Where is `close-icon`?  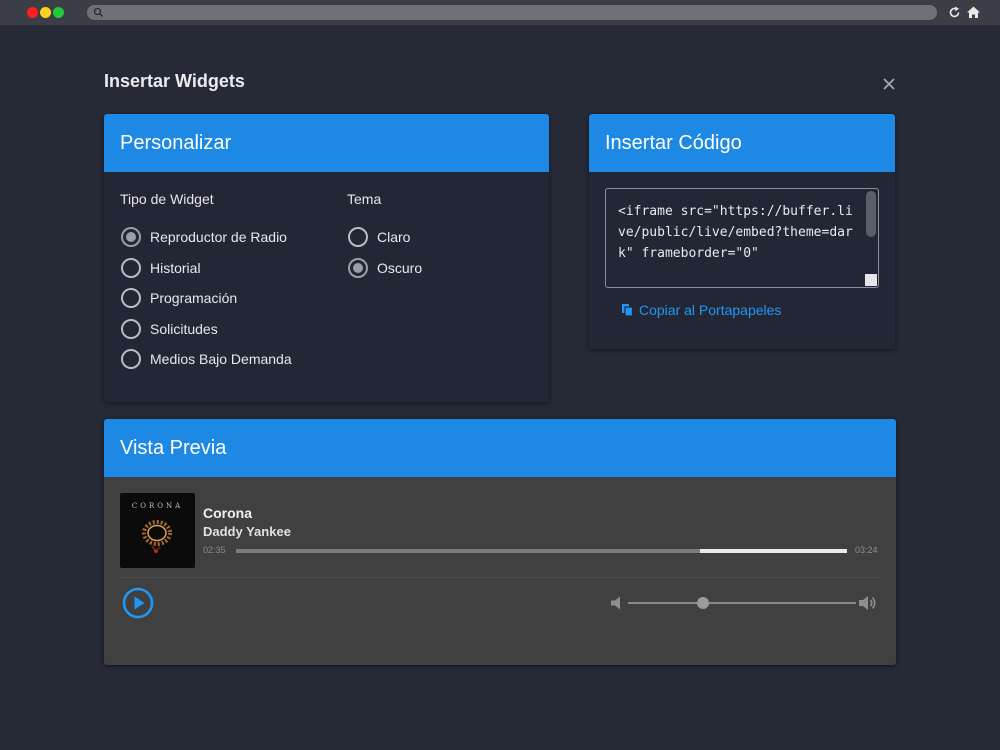
close-icon is located at coordinates (889, 84).